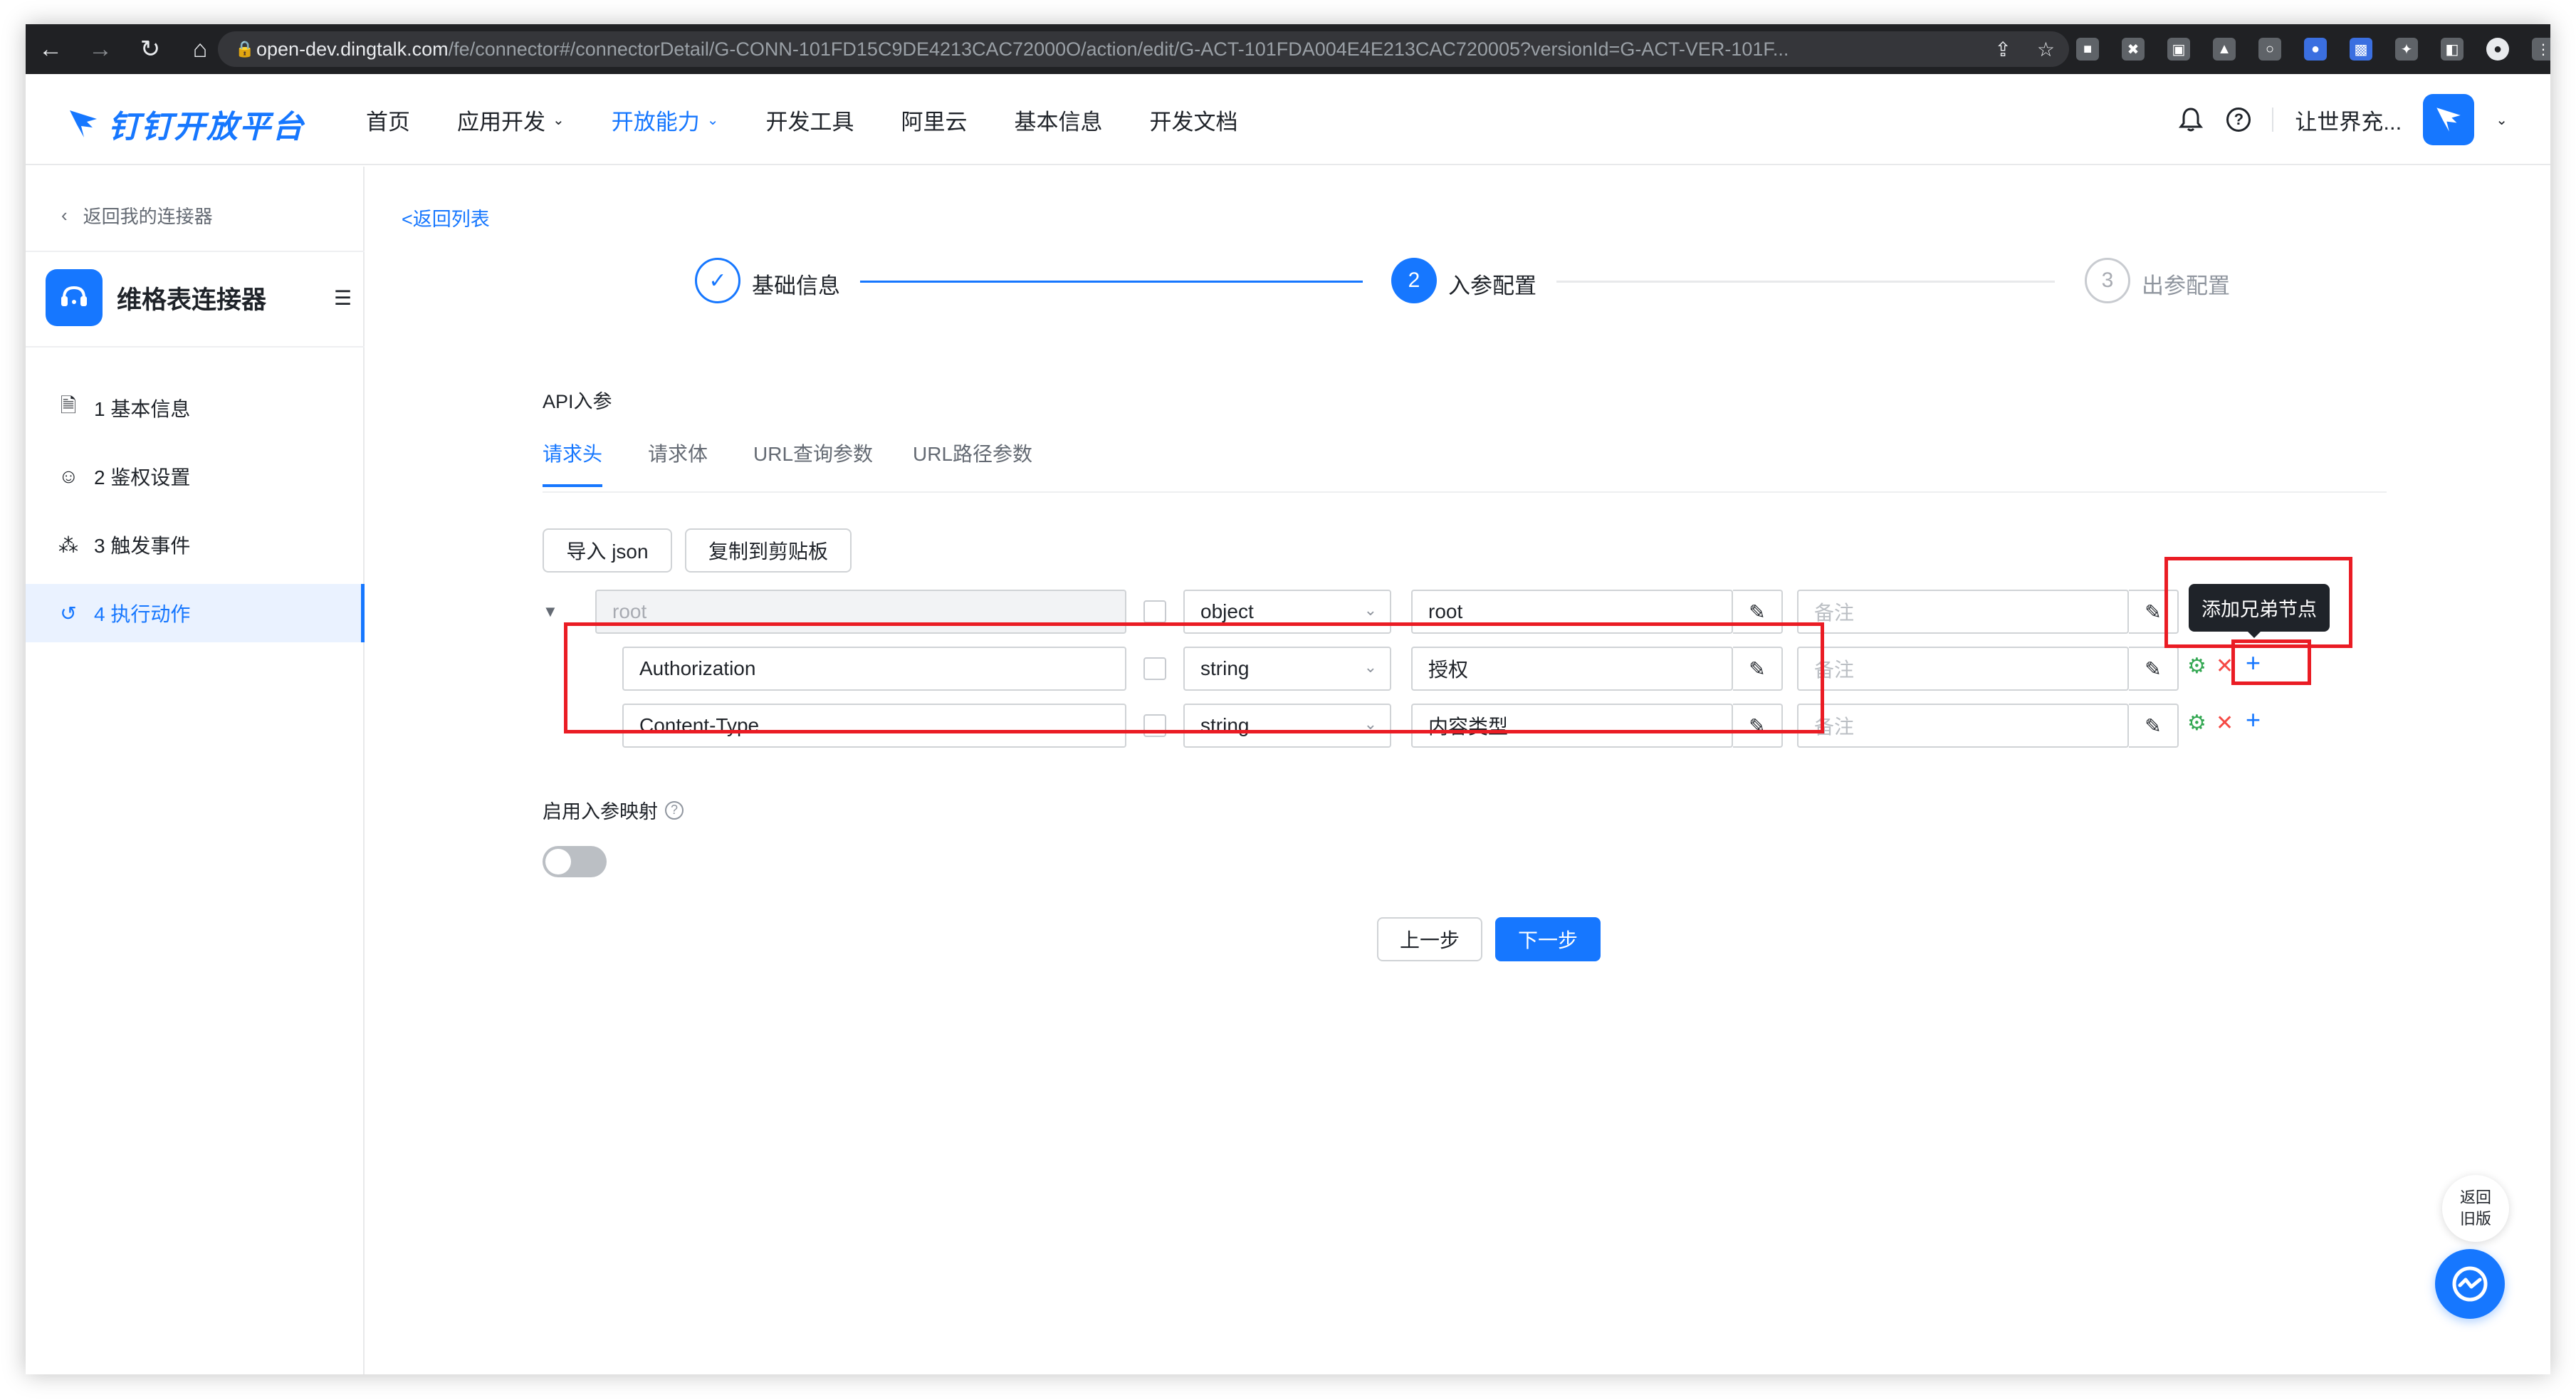  Describe the element at coordinates (674, 810) in the screenshot. I see `question-icon: ?` at that location.